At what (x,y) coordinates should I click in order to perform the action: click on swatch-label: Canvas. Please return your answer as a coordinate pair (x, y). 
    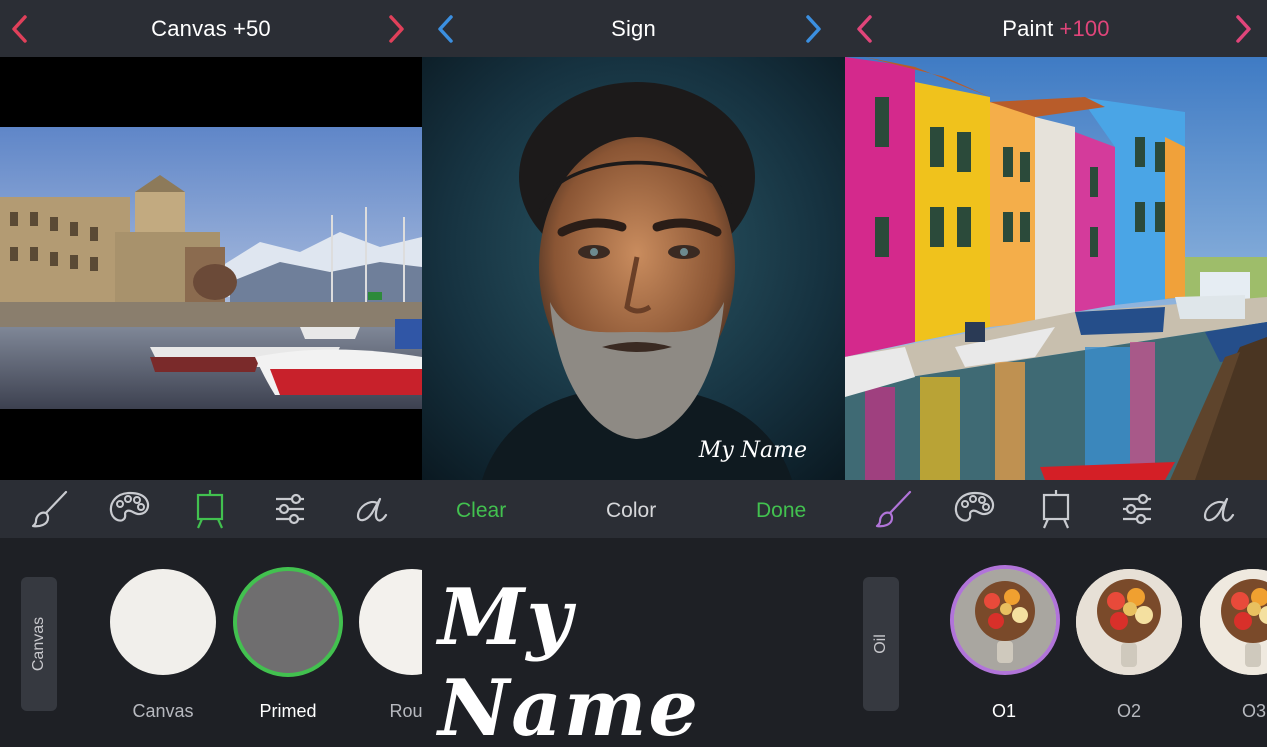
    Looking at the image, I should click on (163, 711).